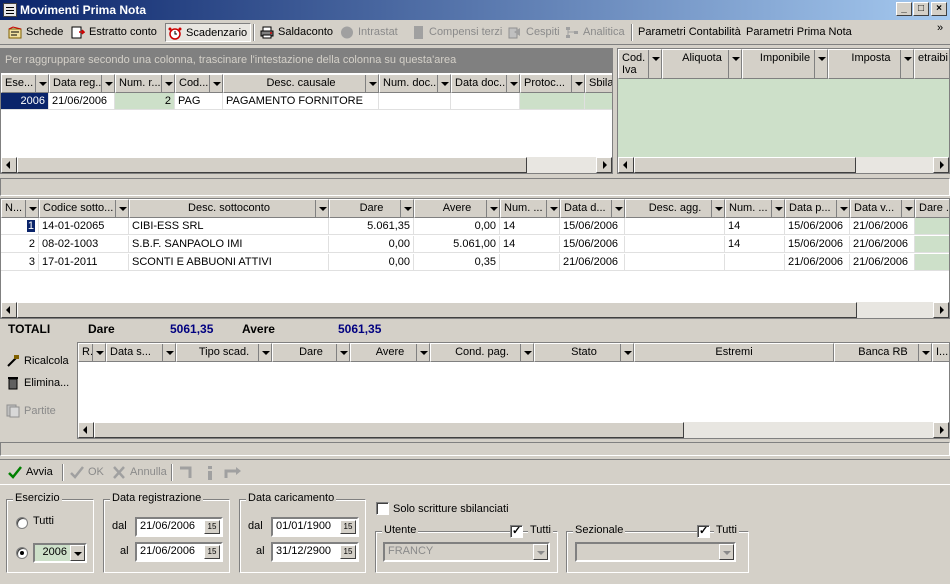  I want to click on cell-data-reg: 21/06/2006, so click(82, 101).